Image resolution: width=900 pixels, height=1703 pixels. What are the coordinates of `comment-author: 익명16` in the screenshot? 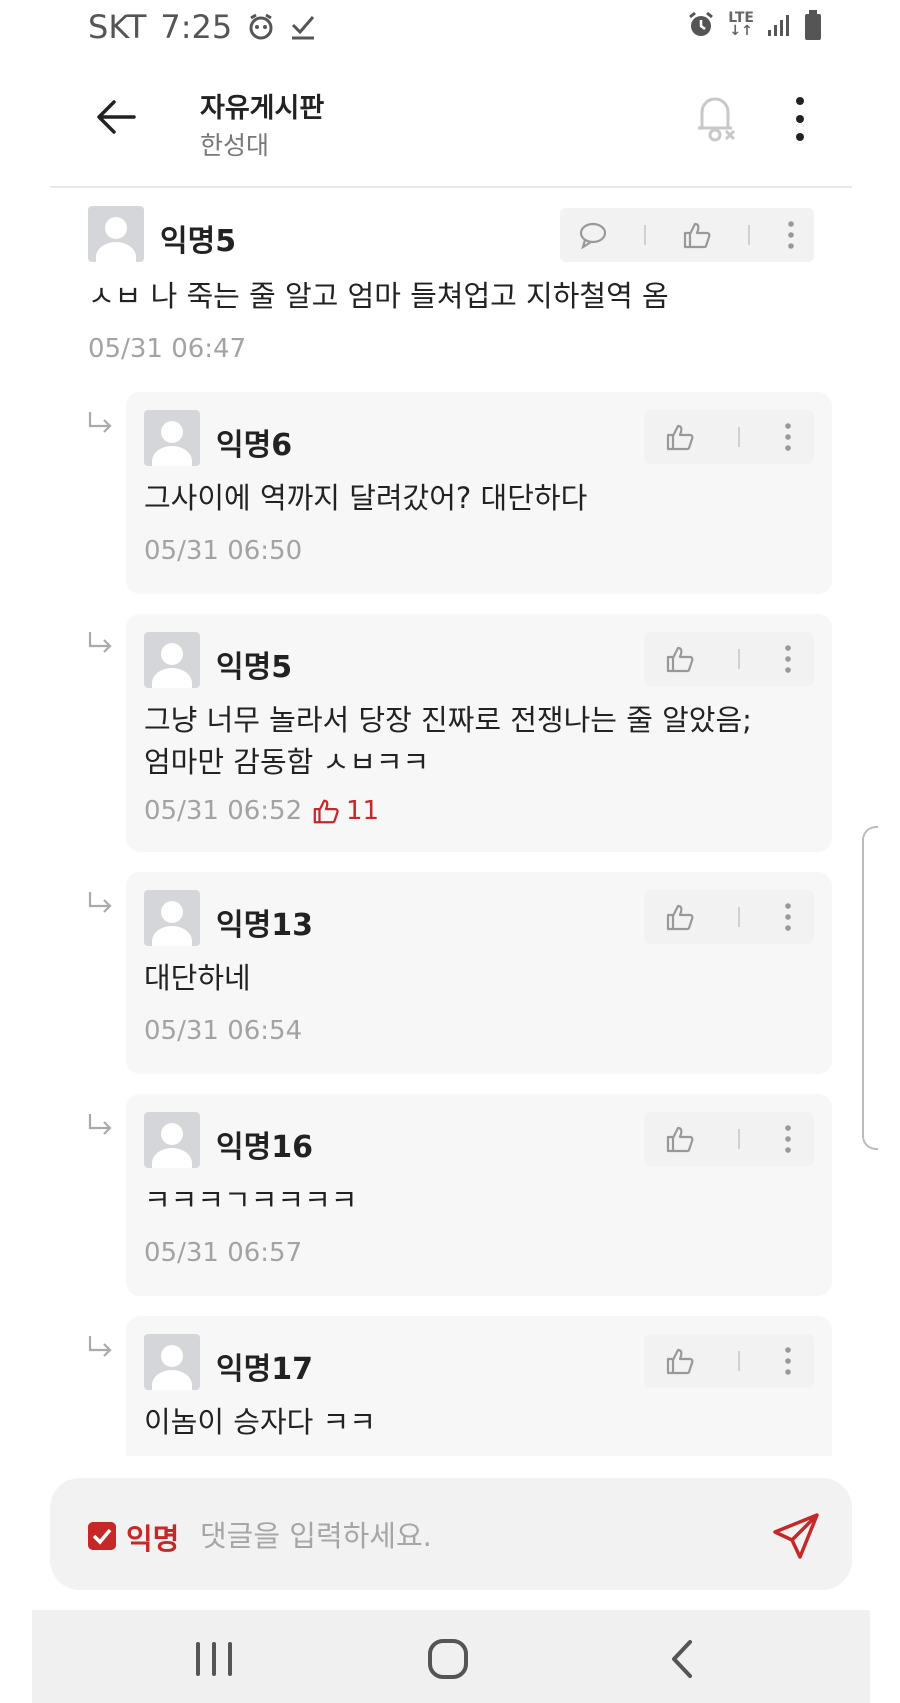 It's located at (264, 1147).